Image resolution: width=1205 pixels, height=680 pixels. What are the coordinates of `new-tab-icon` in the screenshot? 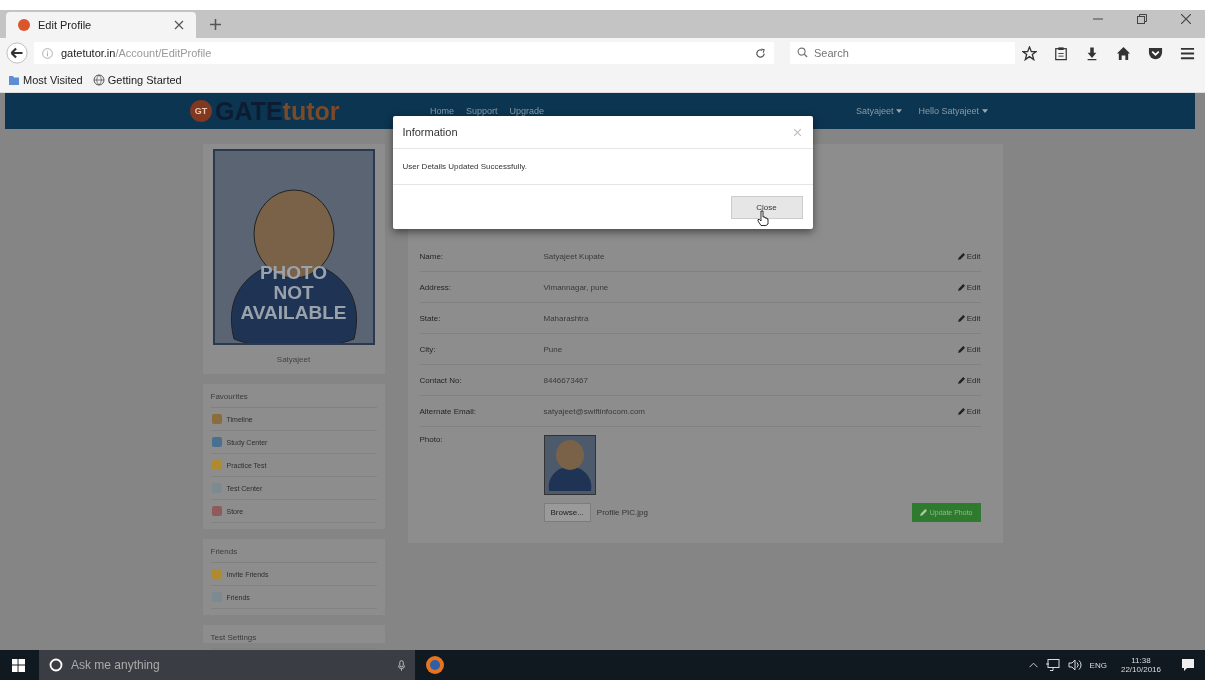 It's located at (215, 24).